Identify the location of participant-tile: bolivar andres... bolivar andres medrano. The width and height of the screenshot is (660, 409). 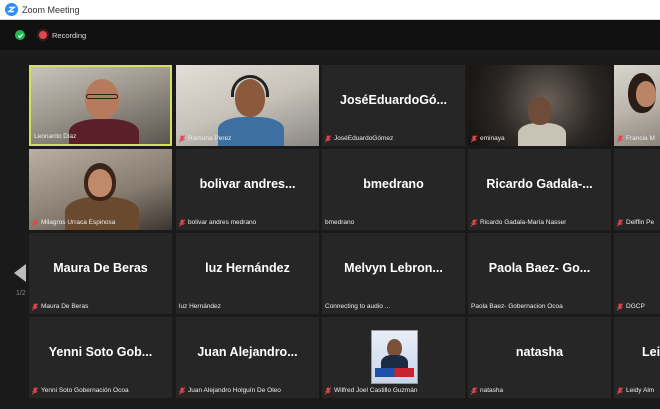
(247, 189).